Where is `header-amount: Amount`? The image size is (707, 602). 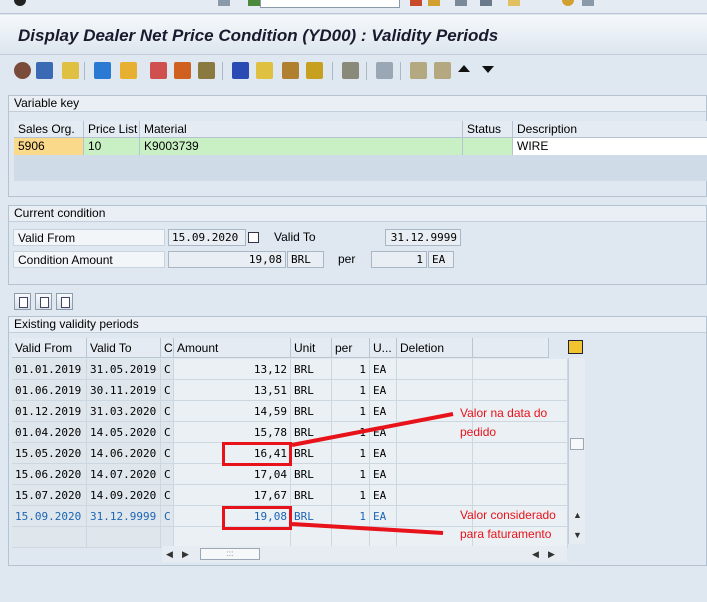
header-amount: Amount is located at coordinates (232, 348).